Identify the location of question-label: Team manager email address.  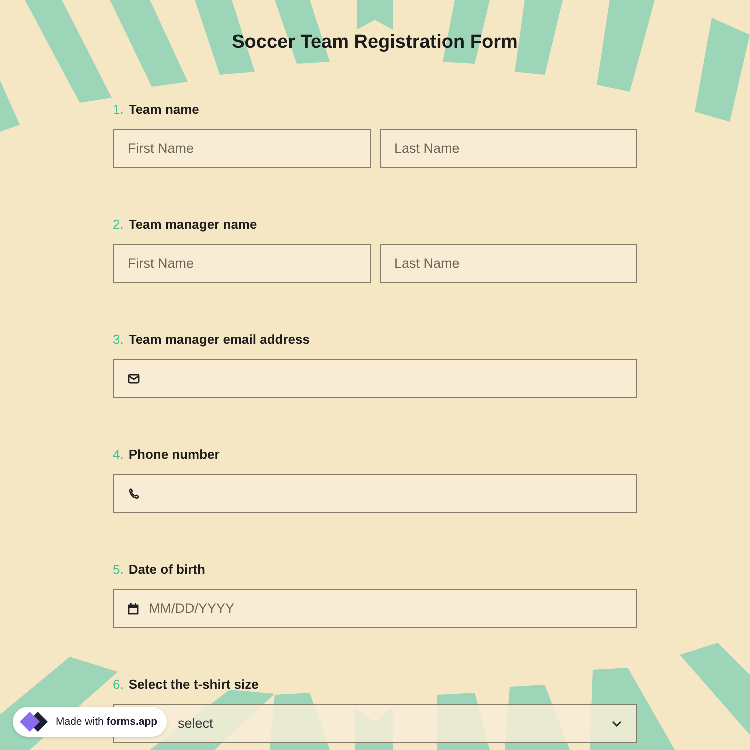
(219, 340).